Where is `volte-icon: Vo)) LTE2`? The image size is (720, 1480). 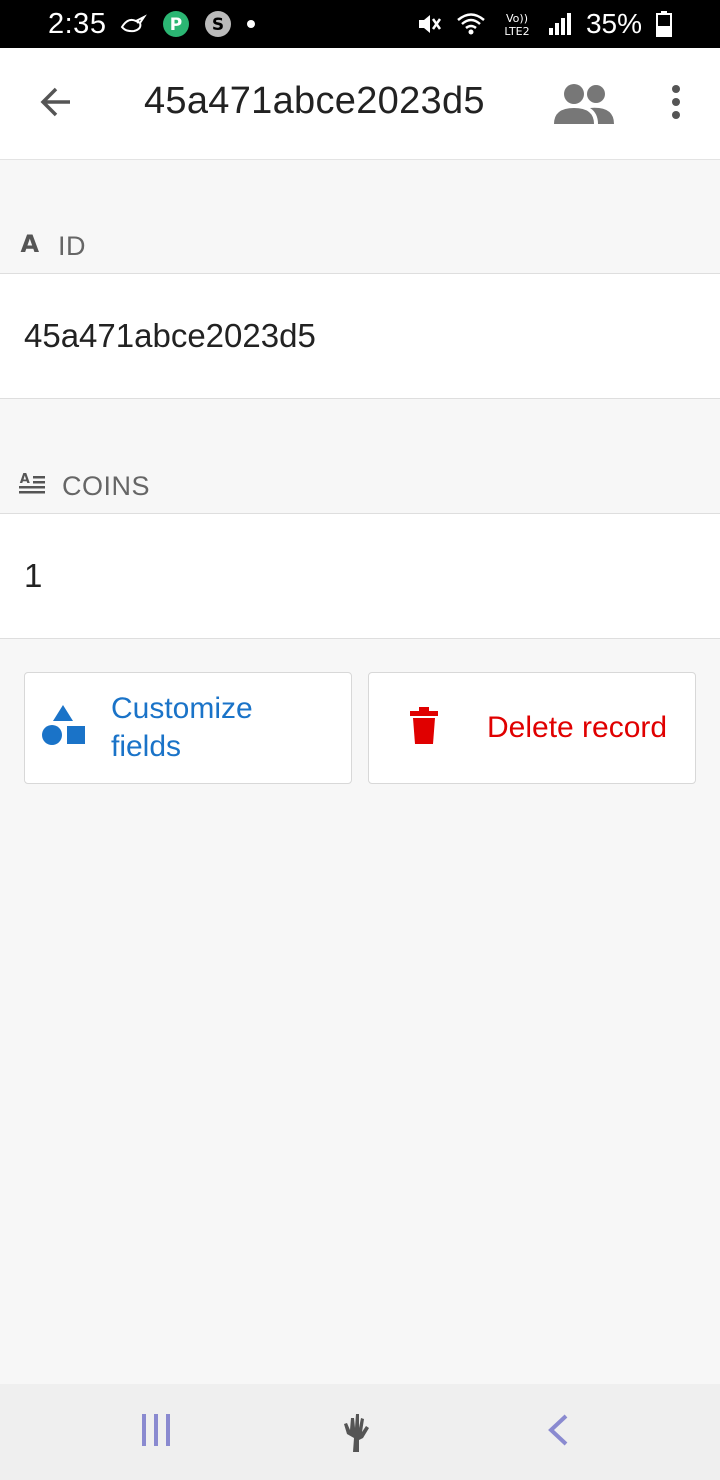
volte-icon: Vo)) LTE2 is located at coordinates (517, 24).